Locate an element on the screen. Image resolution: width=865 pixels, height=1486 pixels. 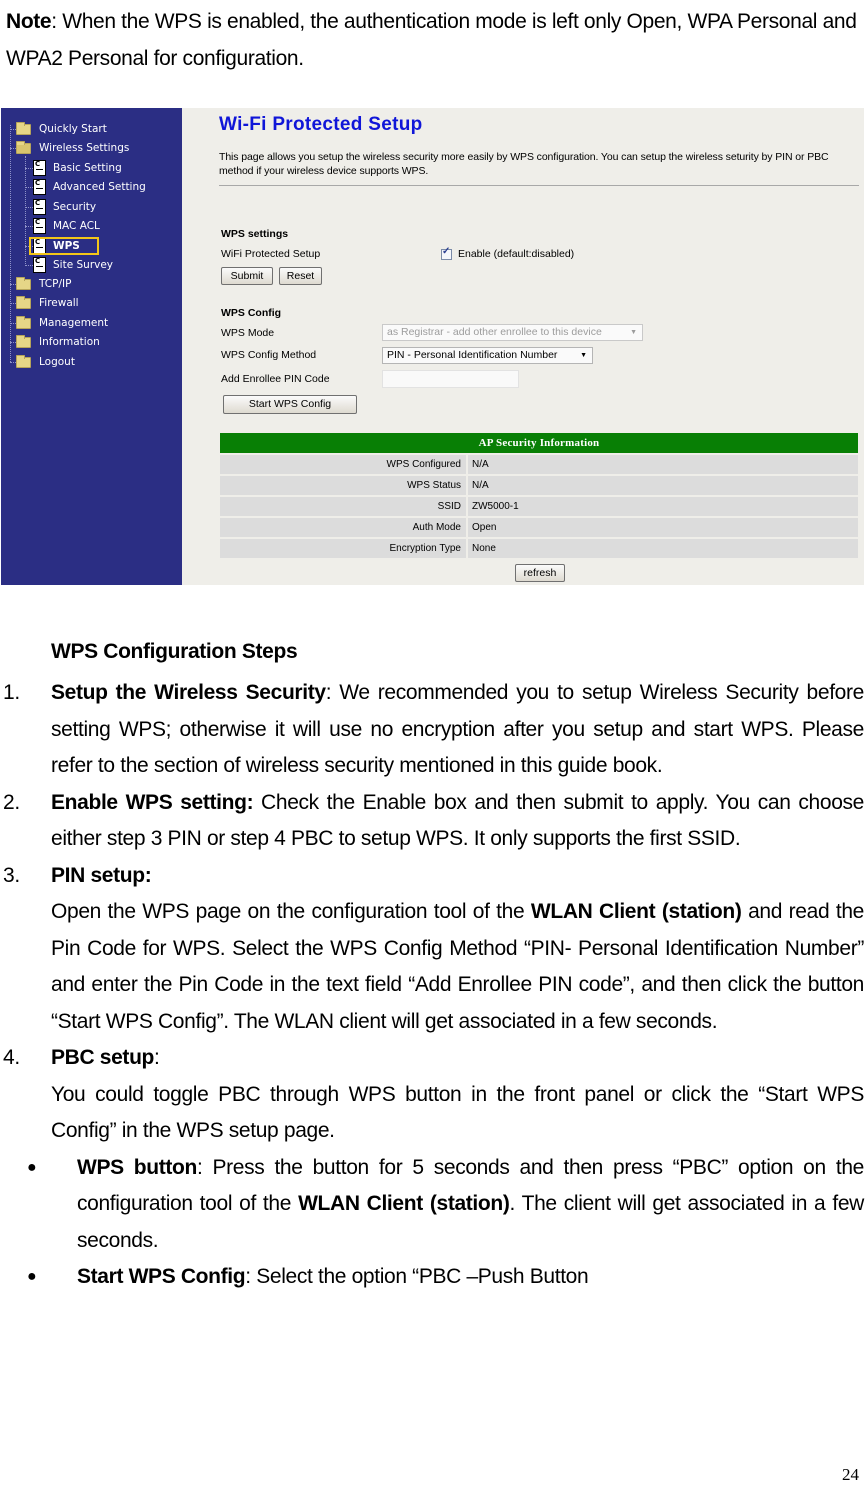
sidebar-item-label: Quickly Start is located at coordinates (73, 129).